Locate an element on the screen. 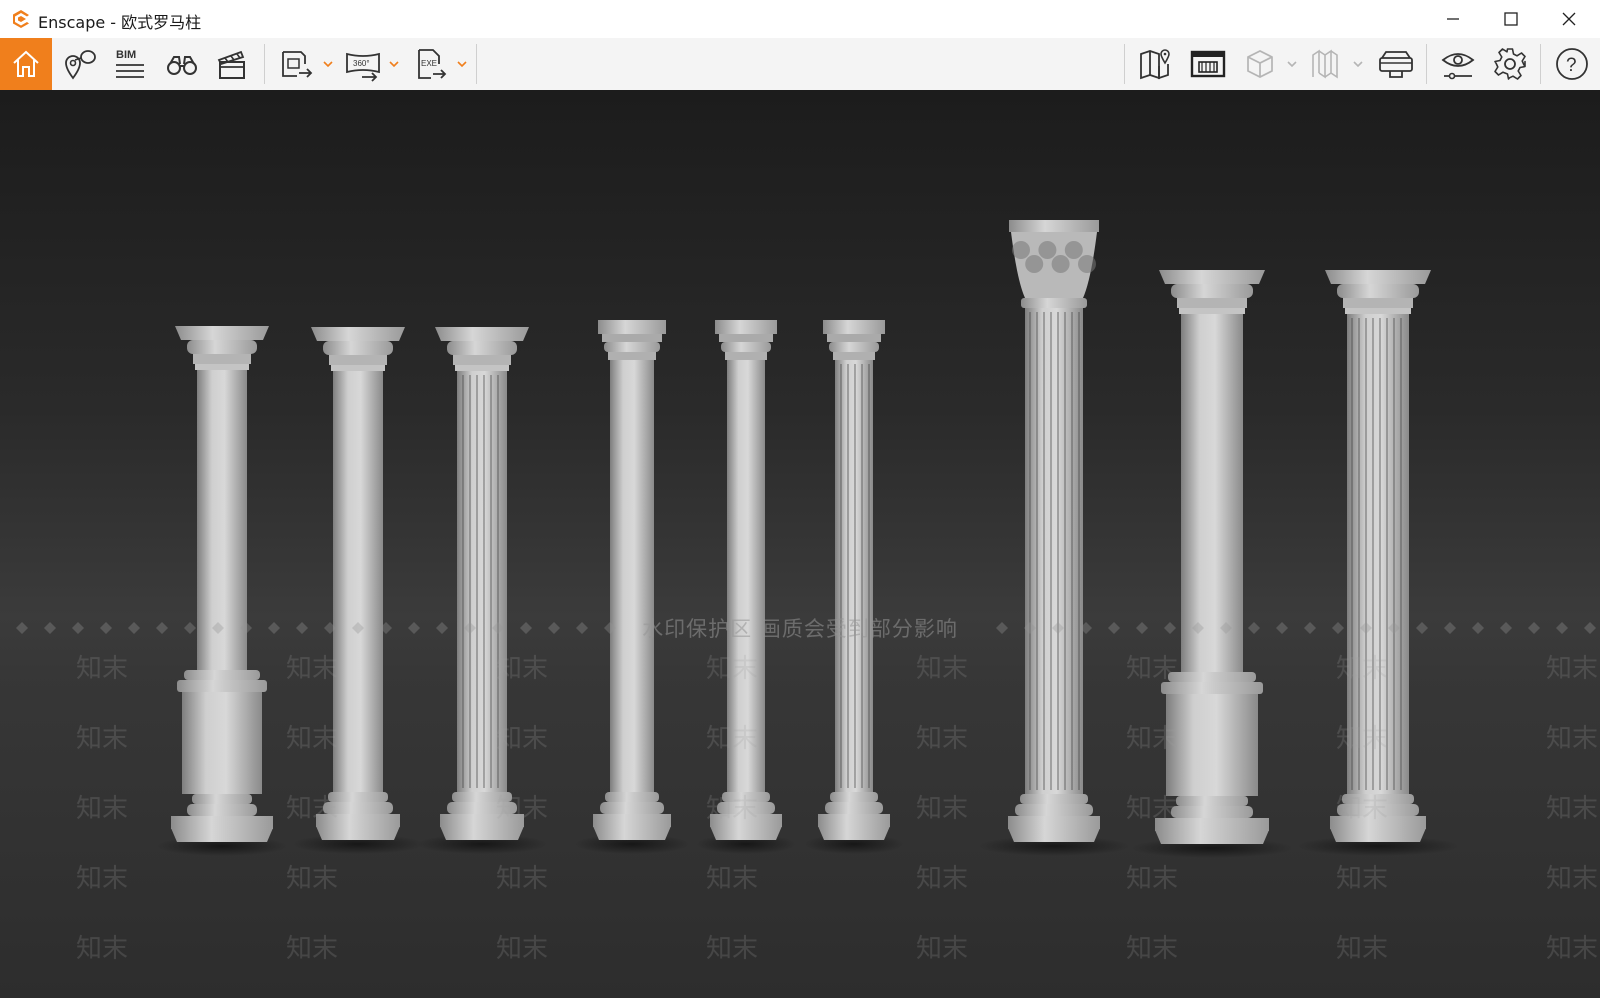 This screenshot has height=998, width=1600. svg-text: 360° is located at coordinates (361, 63).